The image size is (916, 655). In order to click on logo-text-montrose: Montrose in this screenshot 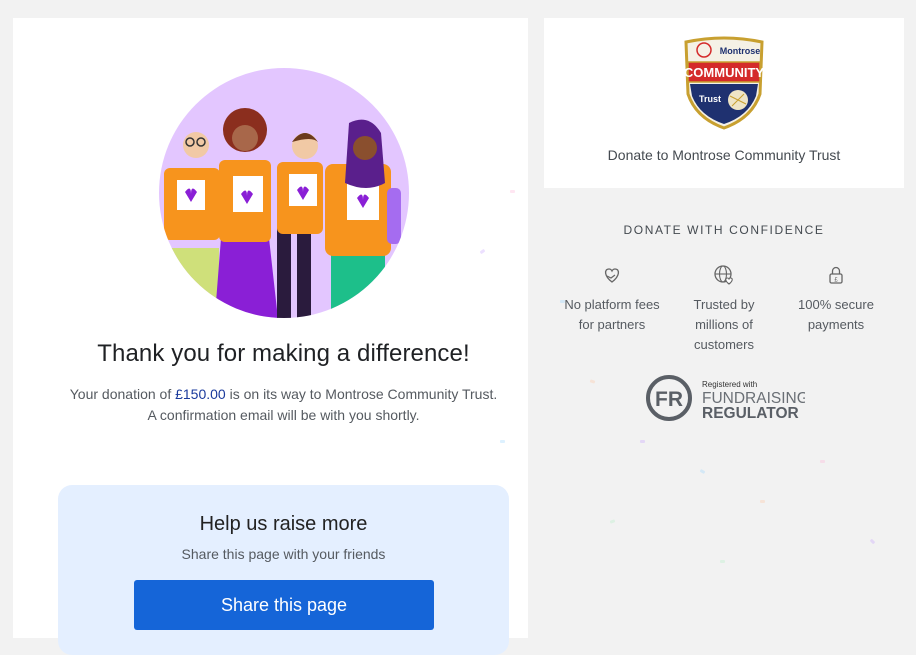, I will do `click(740, 51)`.